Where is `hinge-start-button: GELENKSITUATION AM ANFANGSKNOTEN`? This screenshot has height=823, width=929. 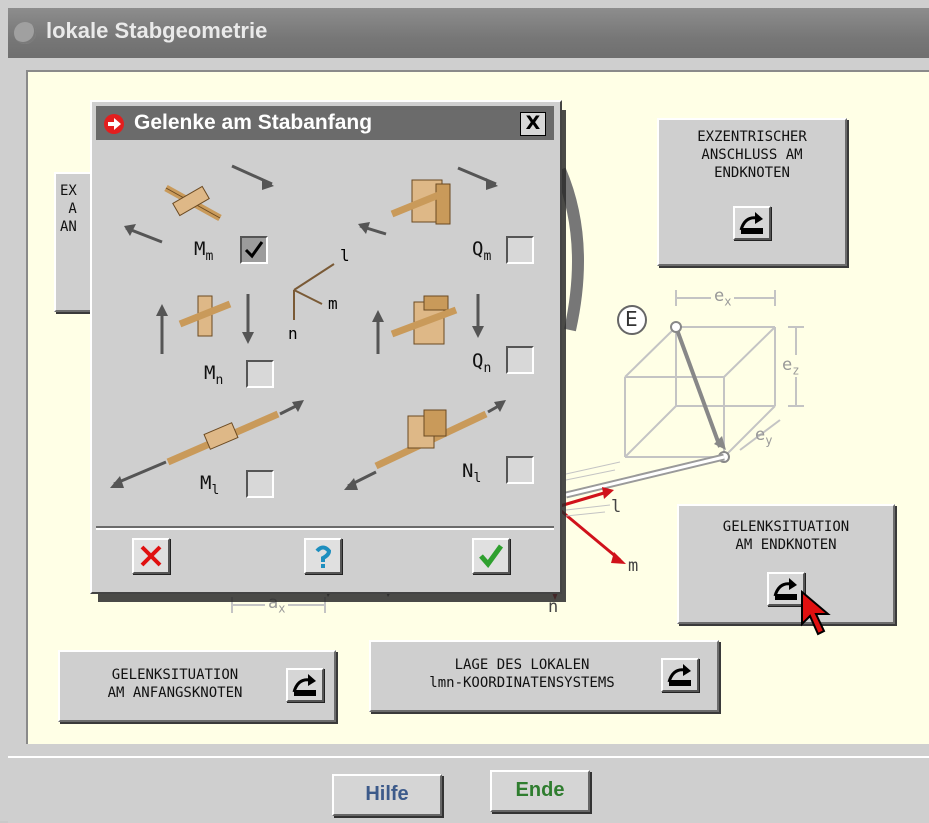
hinge-start-button: GELENKSITUATION AM ANFANGSKNOTEN is located at coordinates (197, 686).